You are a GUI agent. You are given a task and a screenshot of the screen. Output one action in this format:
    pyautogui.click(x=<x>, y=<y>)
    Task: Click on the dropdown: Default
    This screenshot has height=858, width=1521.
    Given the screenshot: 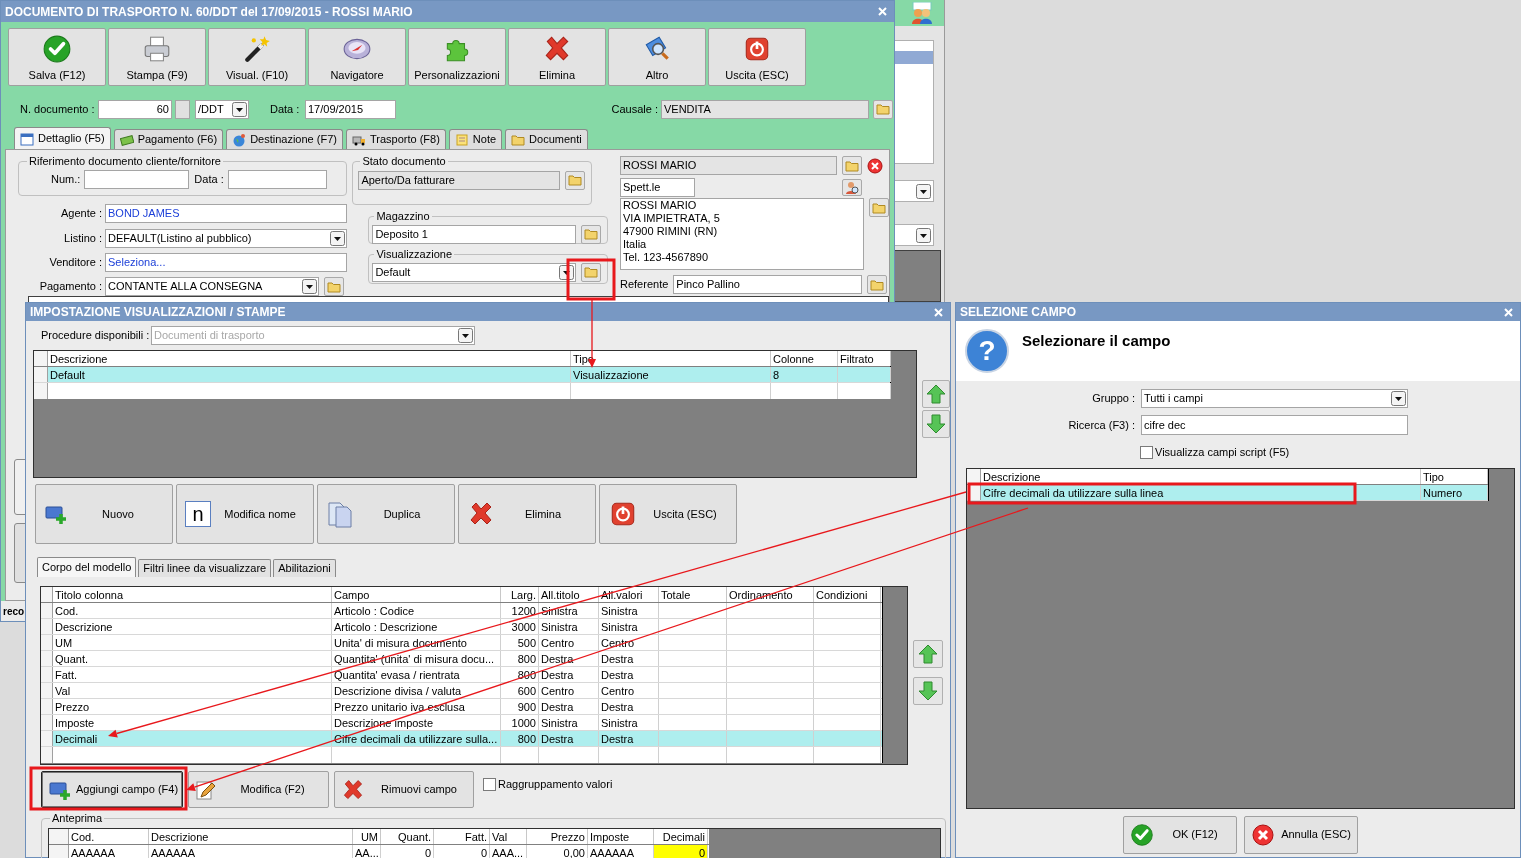 What is the action you would take?
    pyautogui.click(x=474, y=272)
    